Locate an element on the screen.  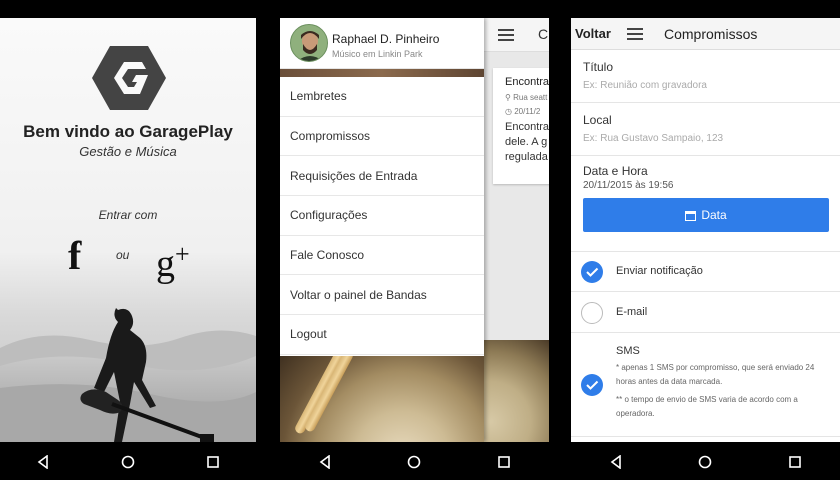
background-title: C is located at coordinates (543, 34).